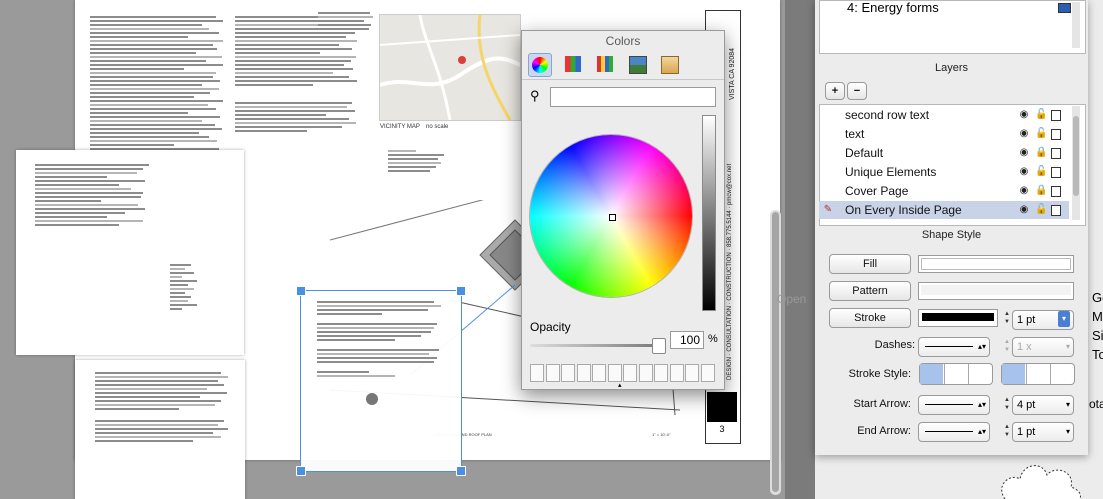  Describe the element at coordinates (1043, 347) in the screenshot. I see `dash-multiplier-popup: 1 x ▾` at that location.